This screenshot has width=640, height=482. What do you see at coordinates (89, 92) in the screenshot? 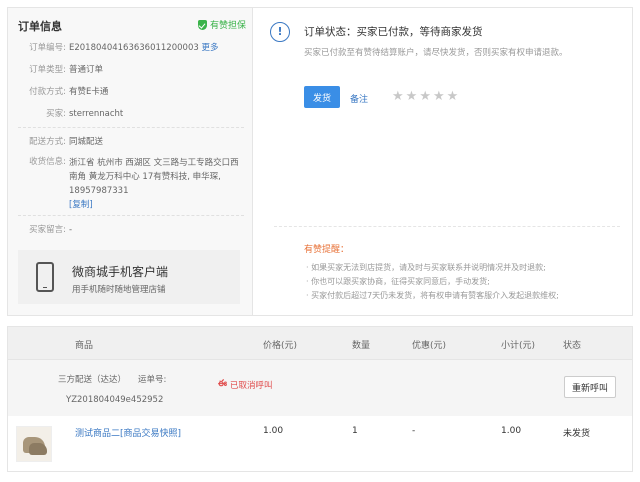
I see `payment-method-value: 有赞E卡通` at bounding box center [89, 92].